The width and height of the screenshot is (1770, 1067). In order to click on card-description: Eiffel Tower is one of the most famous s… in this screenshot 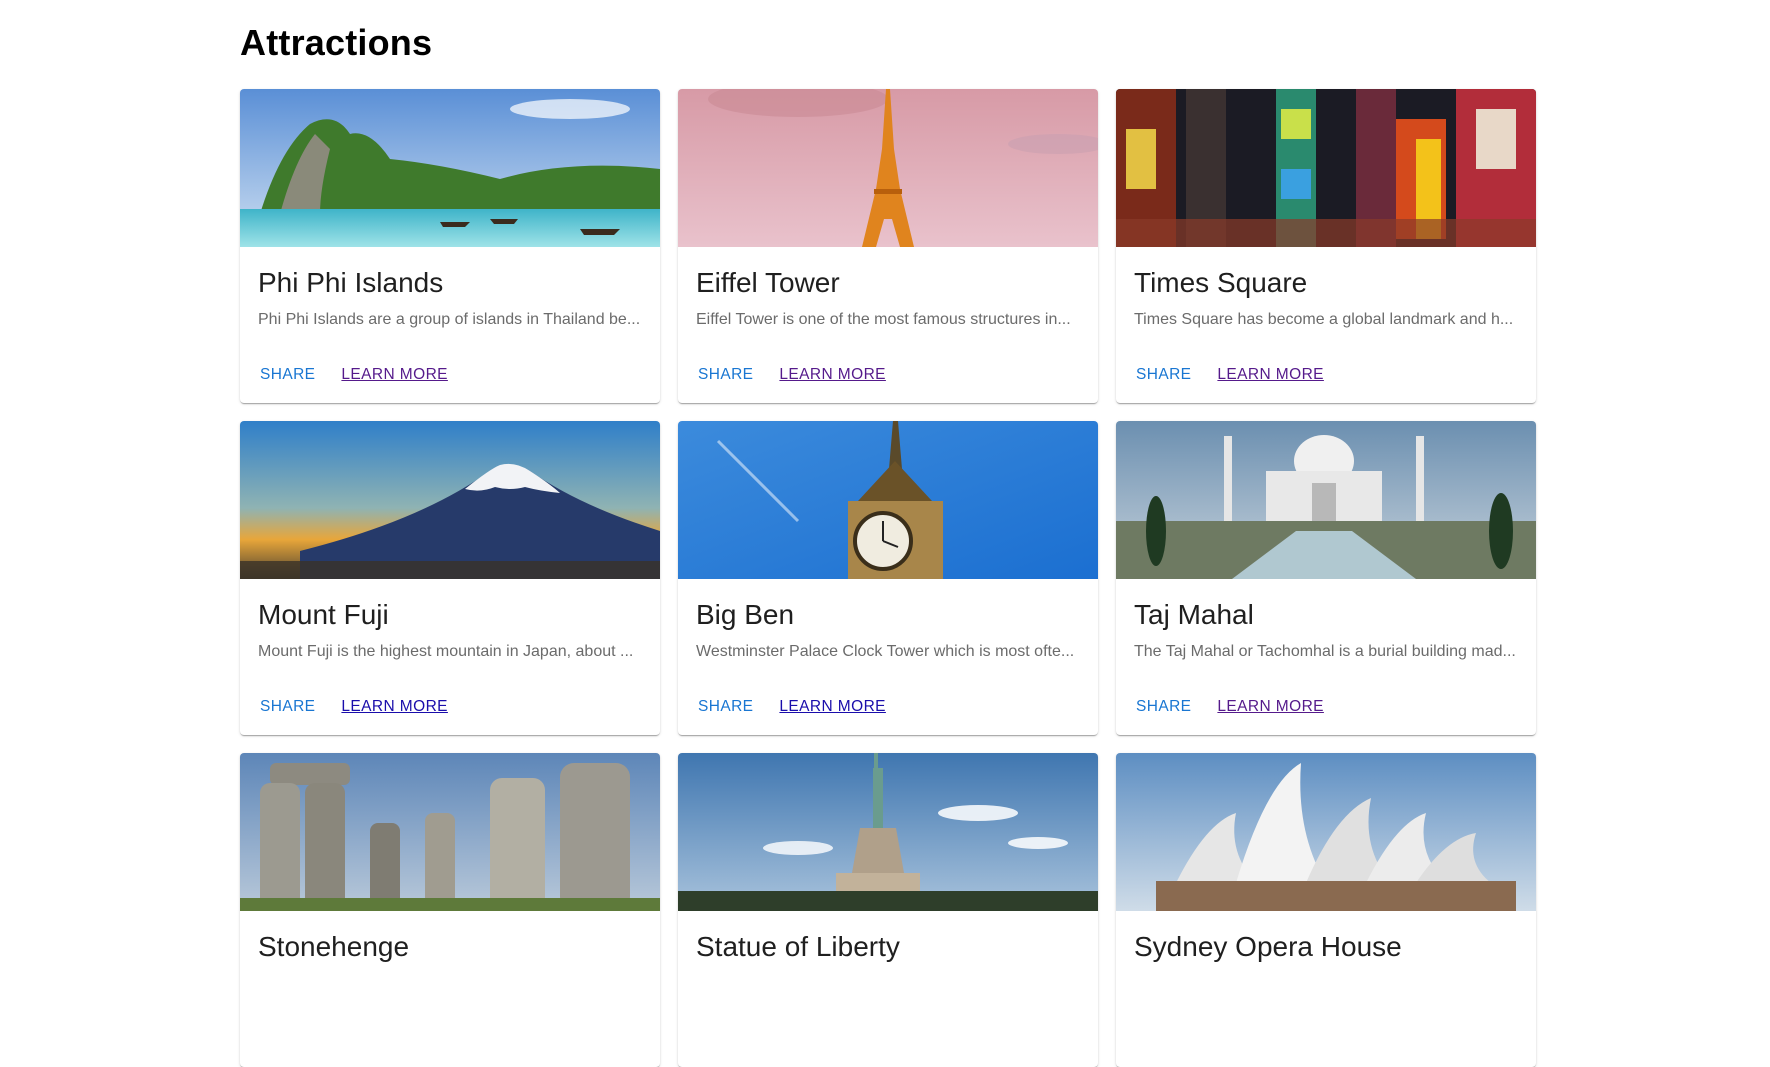, I will do `click(883, 319)`.